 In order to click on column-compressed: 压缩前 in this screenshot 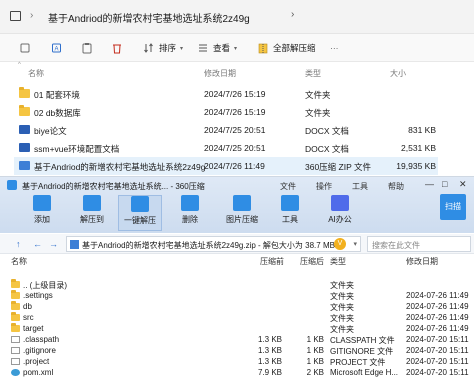, I will do `click(272, 261)`.